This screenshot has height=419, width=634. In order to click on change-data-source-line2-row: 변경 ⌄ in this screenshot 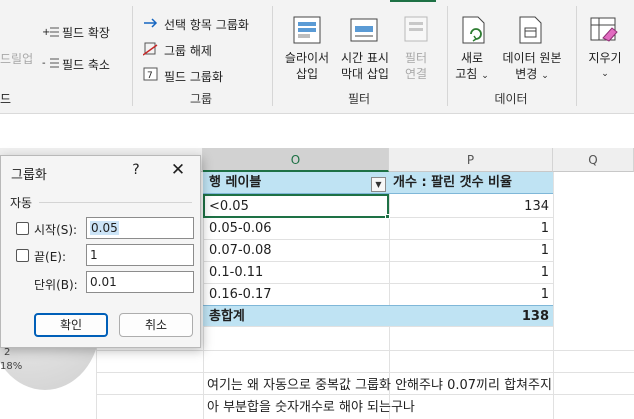, I will do `click(532, 75)`.